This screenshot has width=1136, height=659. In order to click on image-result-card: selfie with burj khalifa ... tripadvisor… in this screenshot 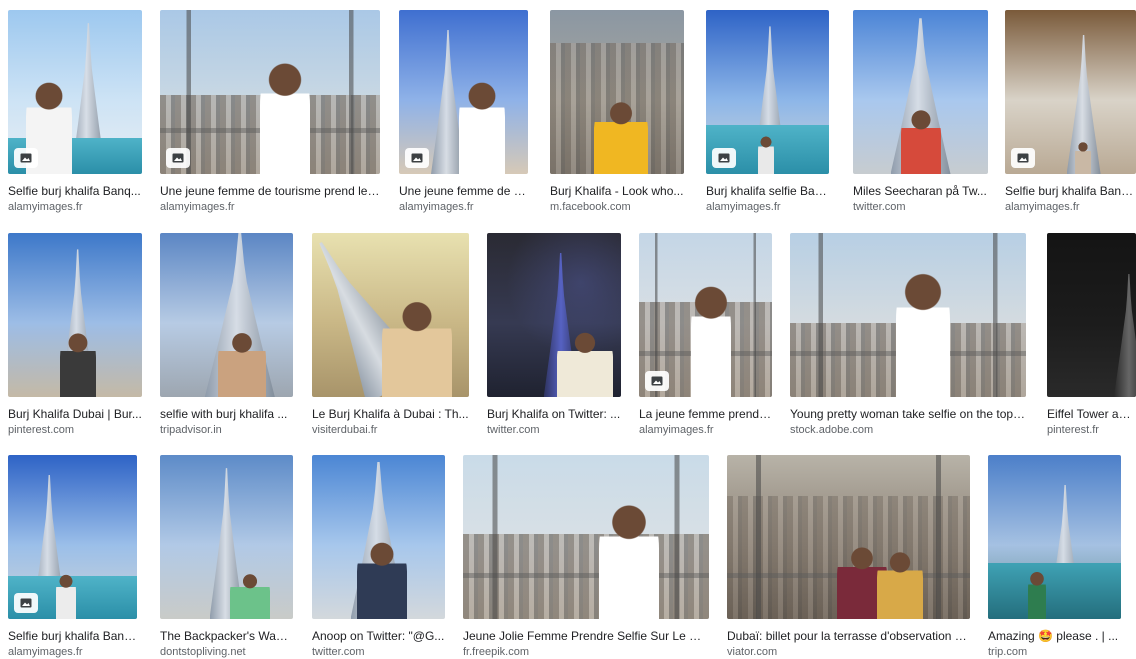, I will do `click(226, 335)`.